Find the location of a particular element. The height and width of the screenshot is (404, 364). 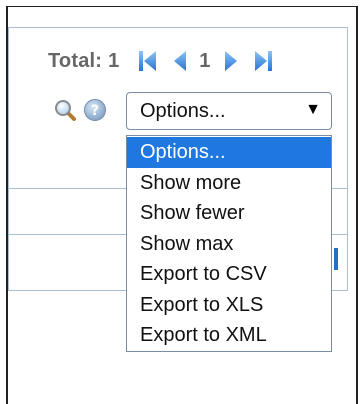

option-show-fewer: Show fewer is located at coordinates (229, 213).